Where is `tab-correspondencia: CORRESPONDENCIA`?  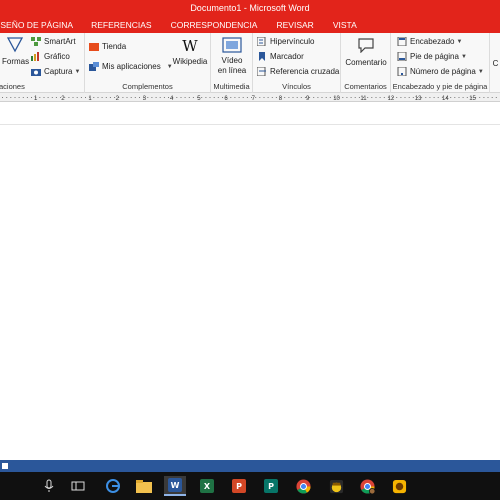
tab-correspondencia: CORRESPONDENCIA is located at coordinates (214, 25).